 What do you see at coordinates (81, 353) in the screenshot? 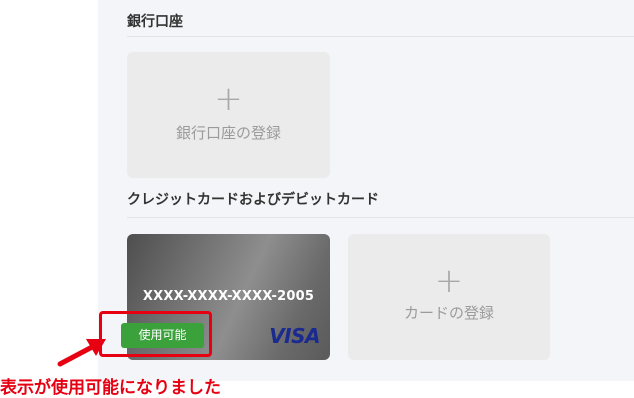
I see `arrow-icon` at bounding box center [81, 353].